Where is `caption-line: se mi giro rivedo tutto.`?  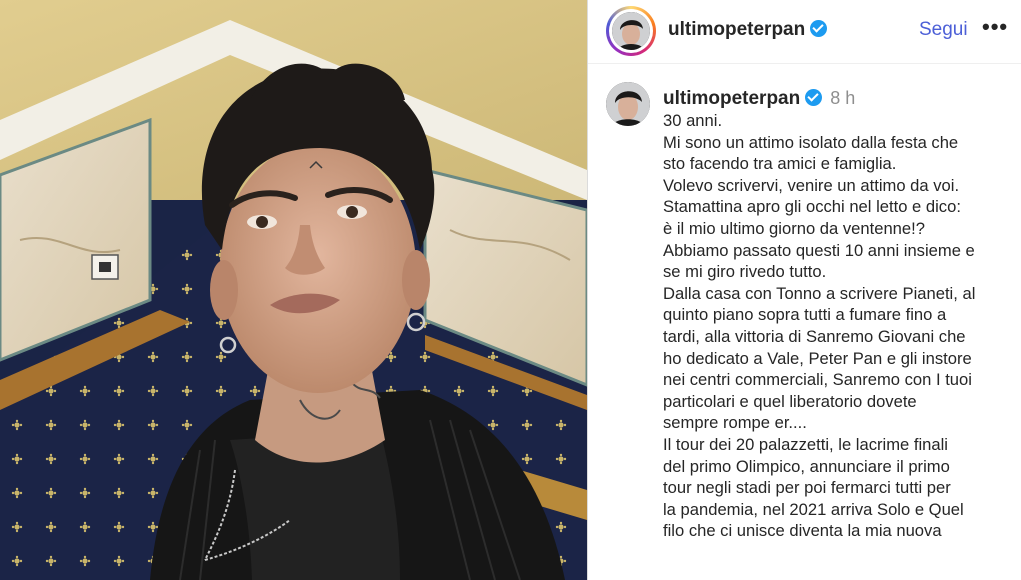
caption-line: se mi giro rivedo tutto. is located at coordinates (745, 272).